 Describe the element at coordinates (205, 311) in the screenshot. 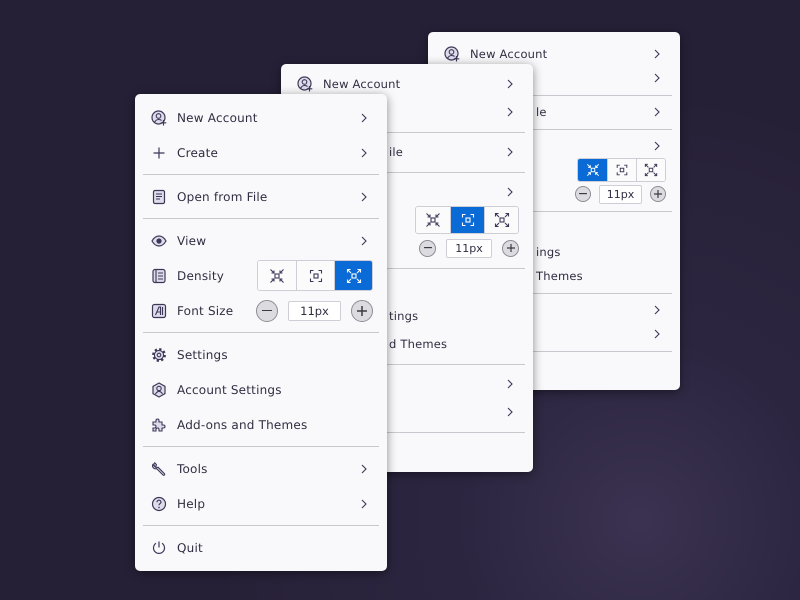

I see `font-size-label: Font Size` at that location.